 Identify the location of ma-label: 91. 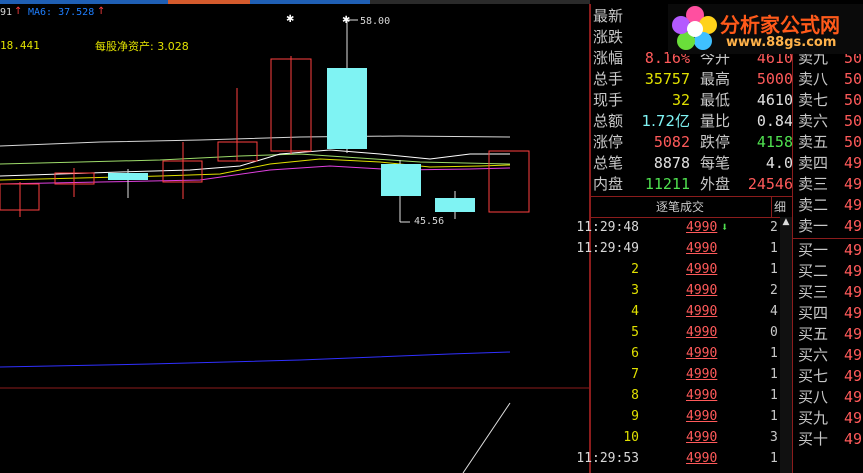
(6, 12).